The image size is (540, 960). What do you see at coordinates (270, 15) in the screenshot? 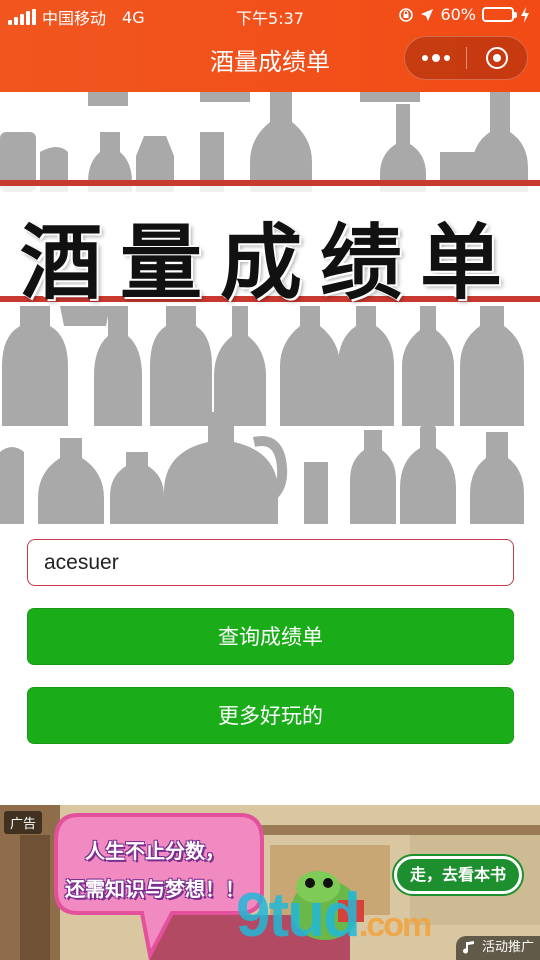
I see `status-bar: 中国移动 4G 下午5:37 60%` at bounding box center [270, 15].